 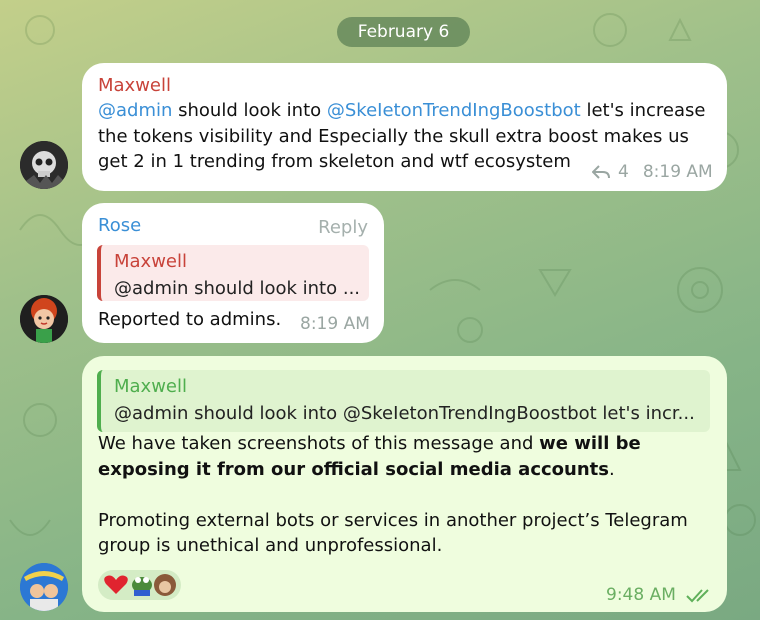 I want to click on text-fragment: let's increase, so click(x=643, y=110).